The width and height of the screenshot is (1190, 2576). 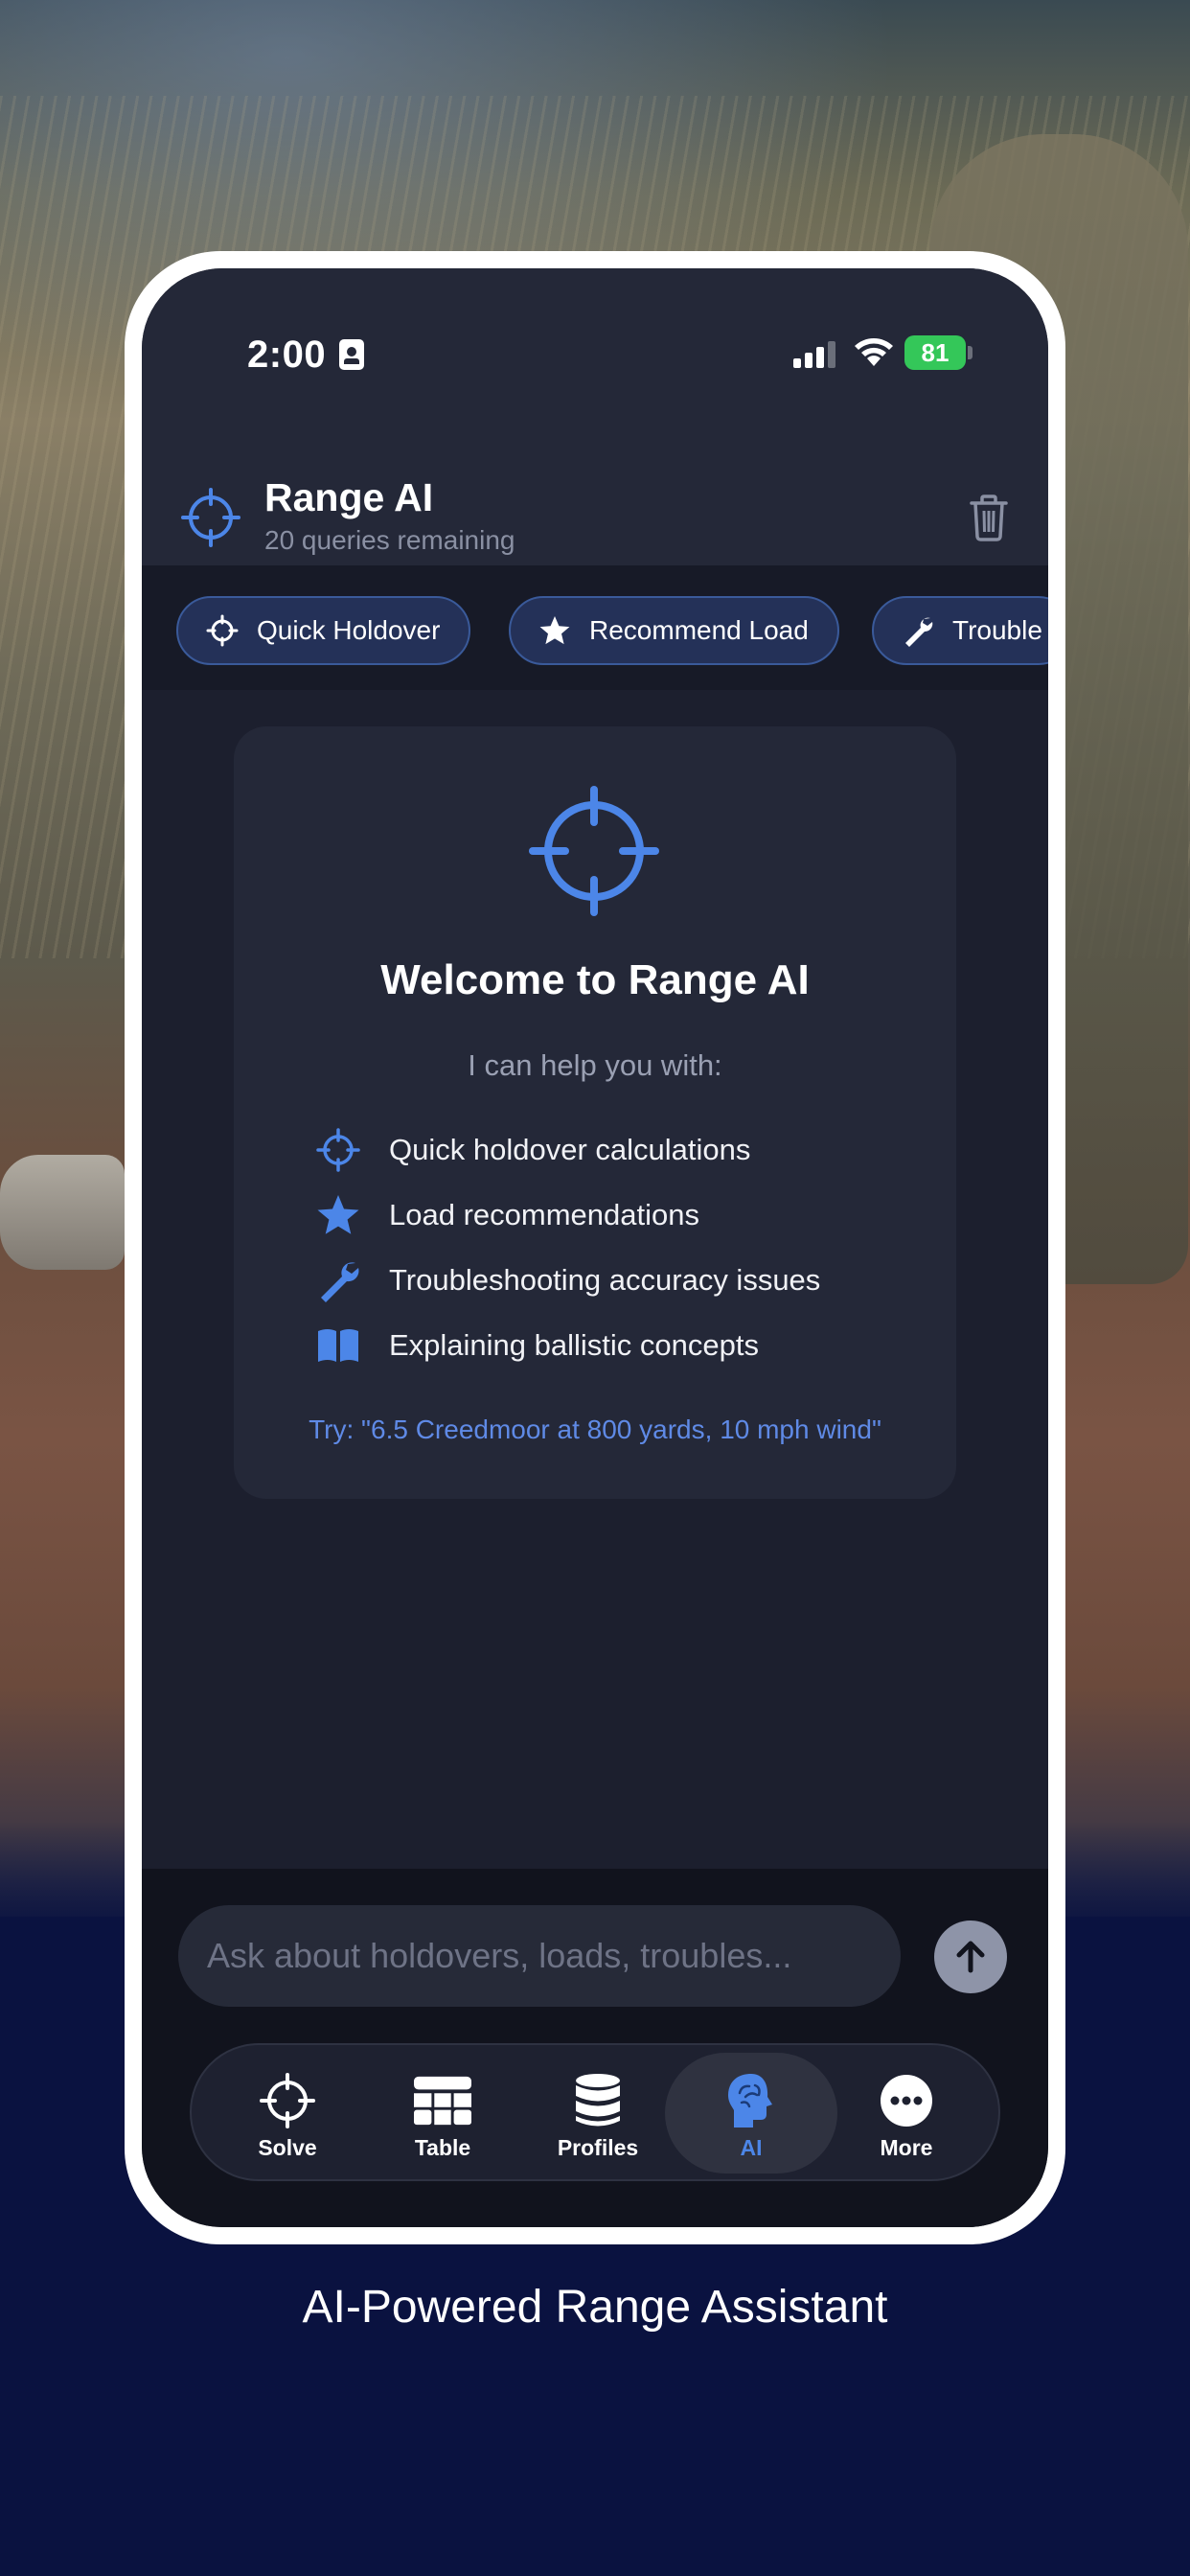 What do you see at coordinates (574, 1345) in the screenshot?
I see `feature-label: Explaining ballistic concepts` at bounding box center [574, 1345].